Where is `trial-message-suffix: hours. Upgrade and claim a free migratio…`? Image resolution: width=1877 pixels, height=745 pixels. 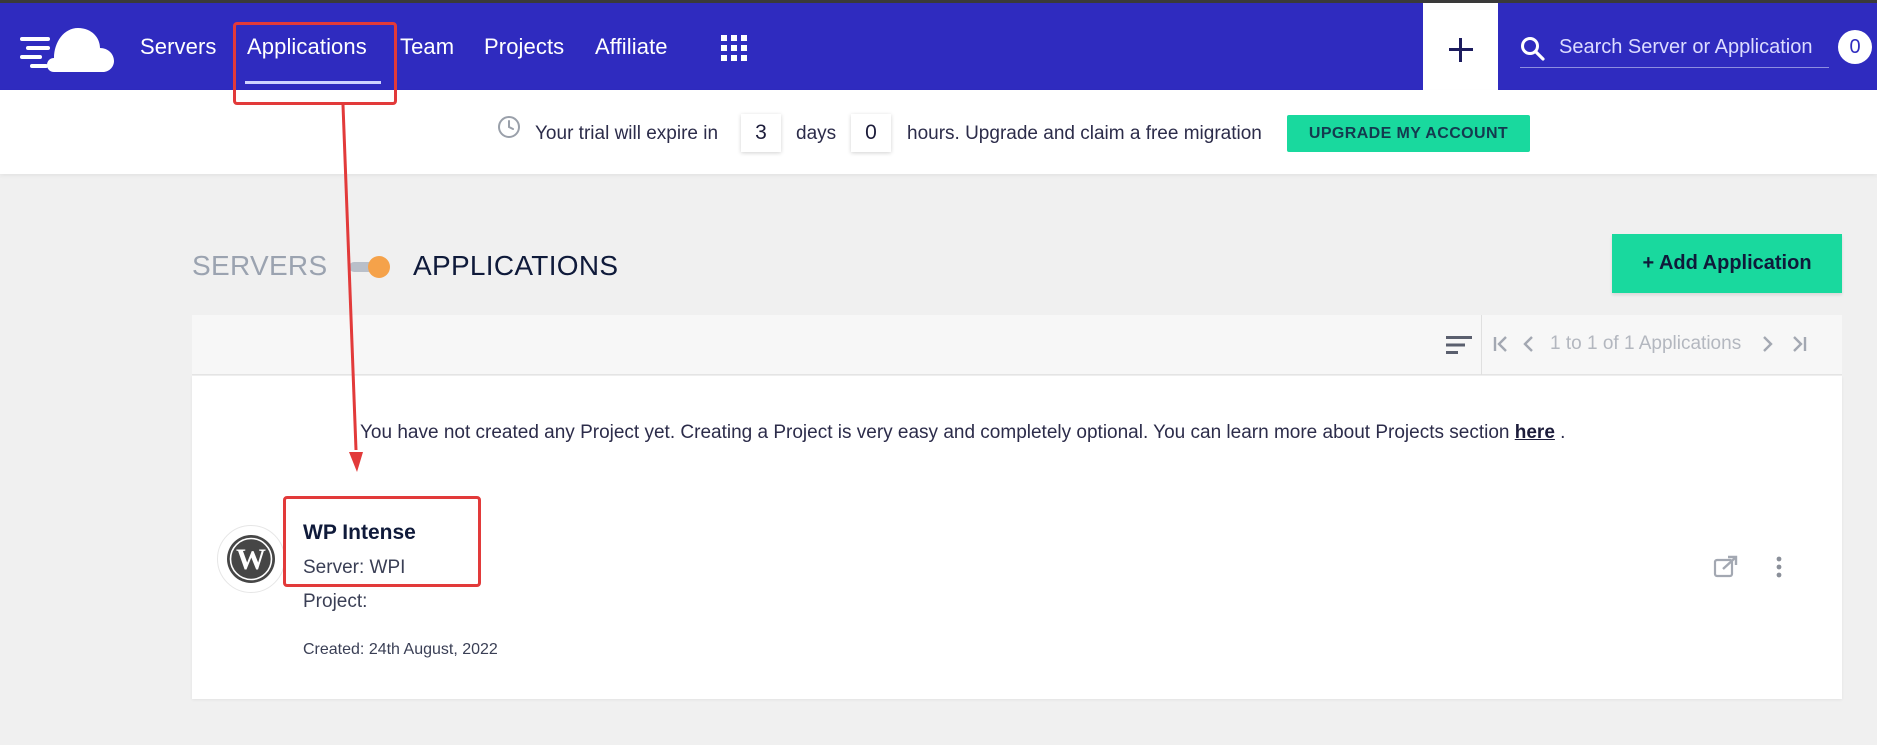 trial-message-suffix: hours. Upgrade and claim a free migratio… is located at coordinates (1084, 133).